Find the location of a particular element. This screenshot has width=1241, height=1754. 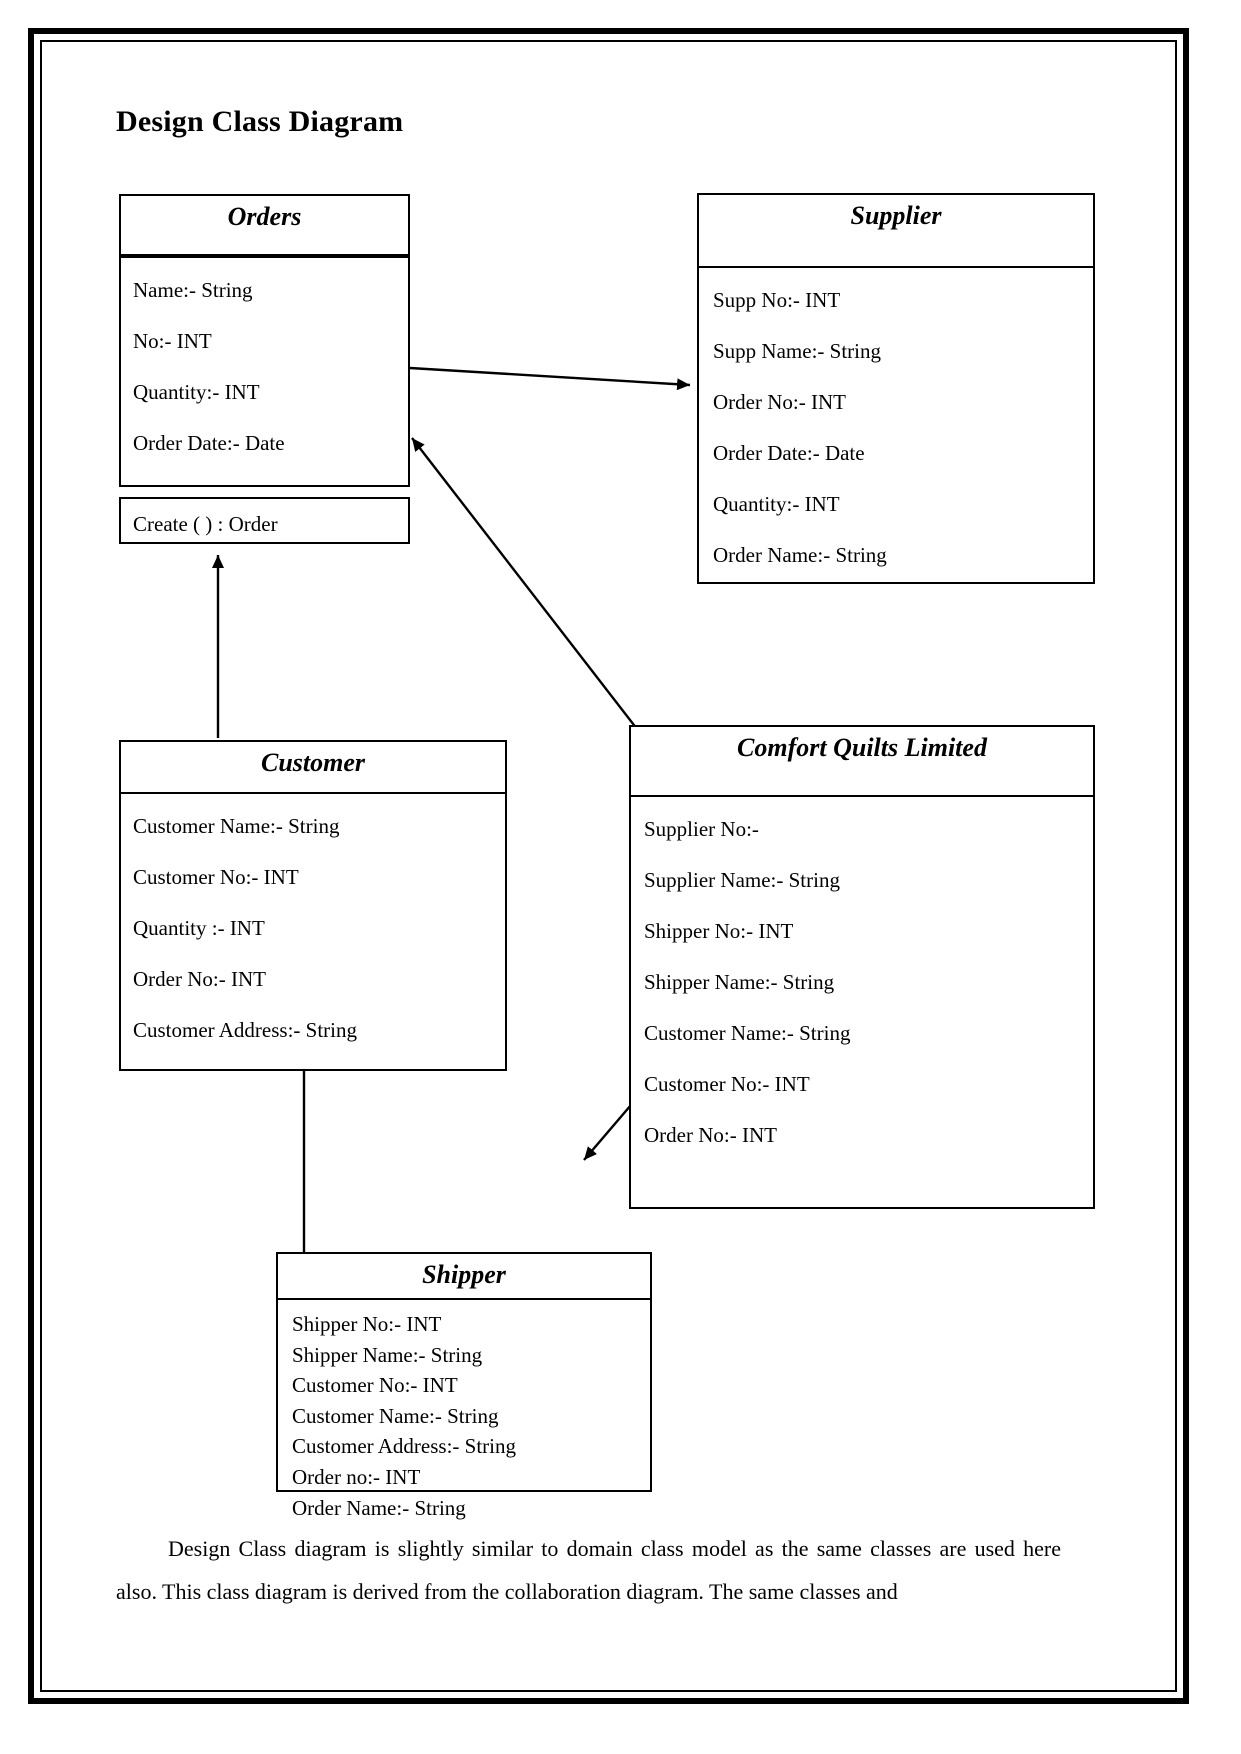

class-name-comfort-quilts-limited: Comfort Quilts Limited is located at coordinates (862, 747).